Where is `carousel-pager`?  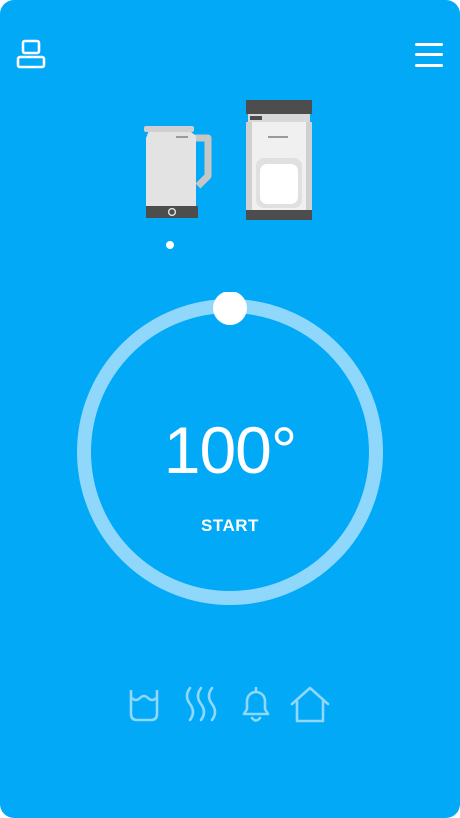
carousel-pager is located at coordinates (170, 245).